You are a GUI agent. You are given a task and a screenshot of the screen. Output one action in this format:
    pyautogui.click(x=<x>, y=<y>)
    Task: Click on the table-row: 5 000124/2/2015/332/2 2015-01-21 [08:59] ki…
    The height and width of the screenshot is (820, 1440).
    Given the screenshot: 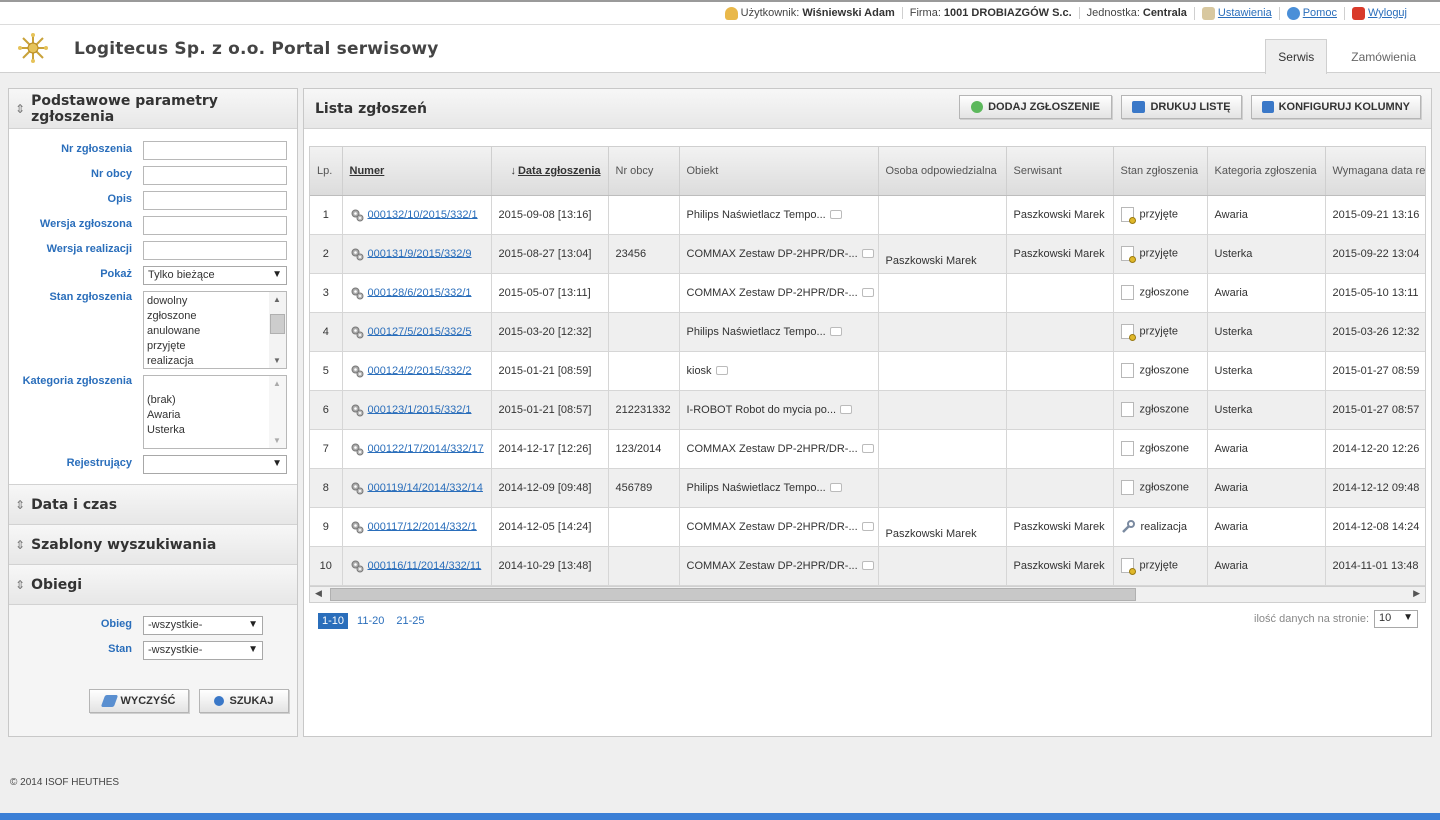 What is the action you would take?
    pyautogui.click(x=867, y=371)
    